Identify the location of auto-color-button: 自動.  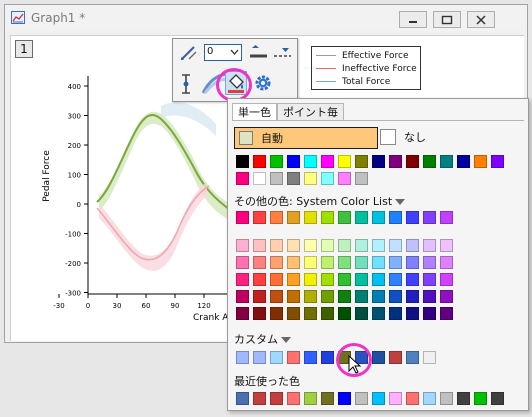
(306, 138).